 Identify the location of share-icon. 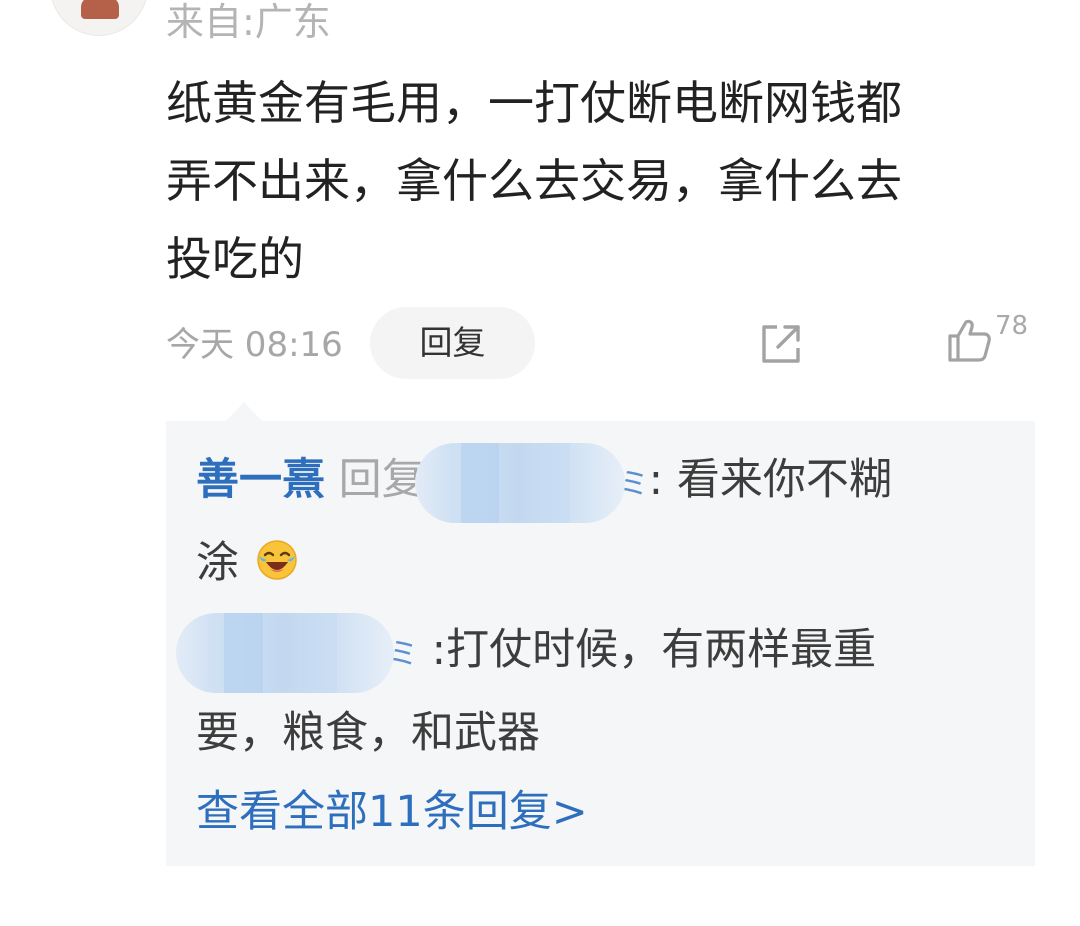
(781, 344).